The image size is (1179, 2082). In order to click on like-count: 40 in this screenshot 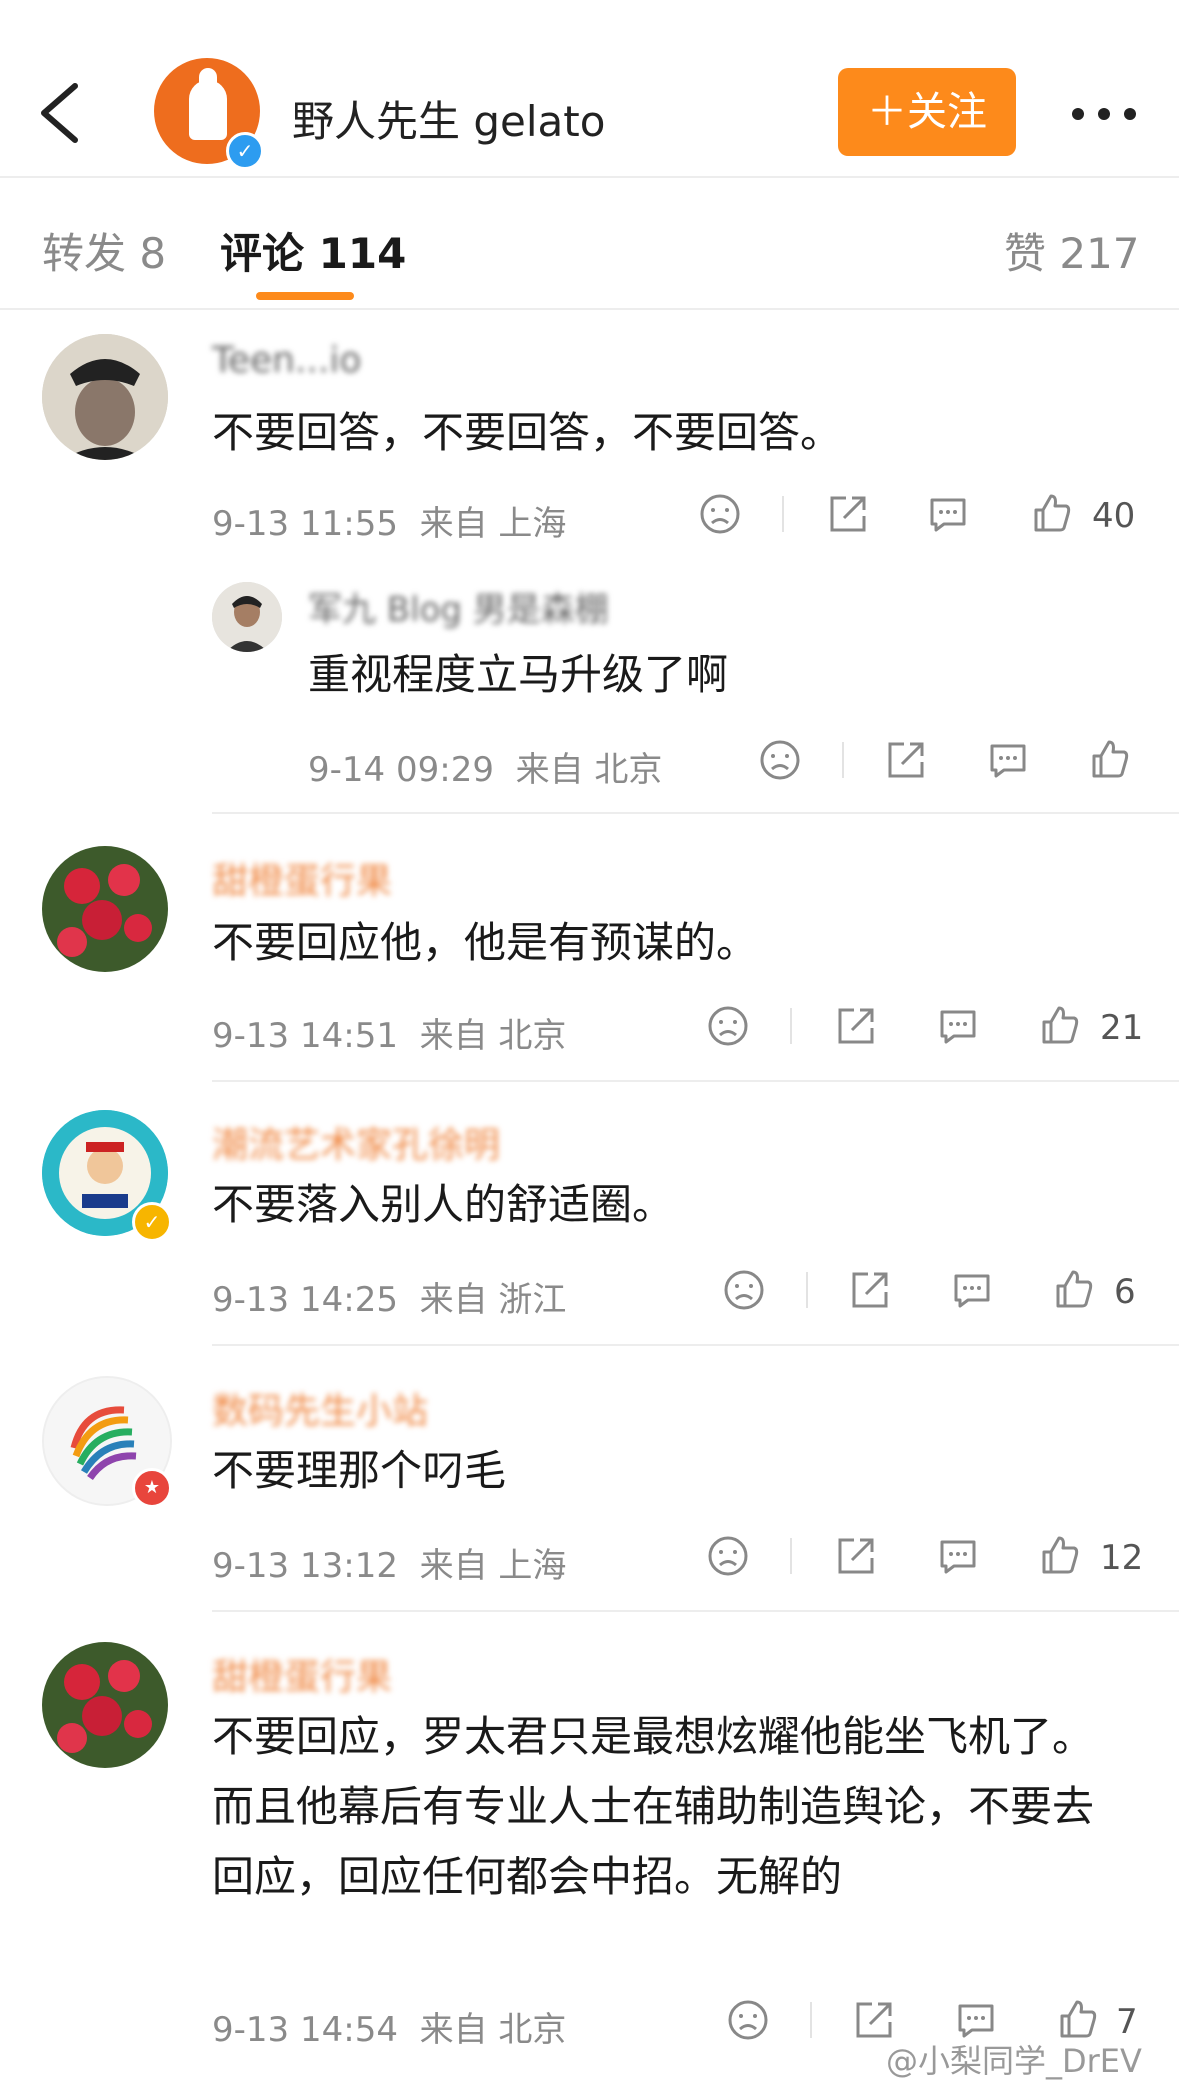, I will do `click(1114, 516)`.